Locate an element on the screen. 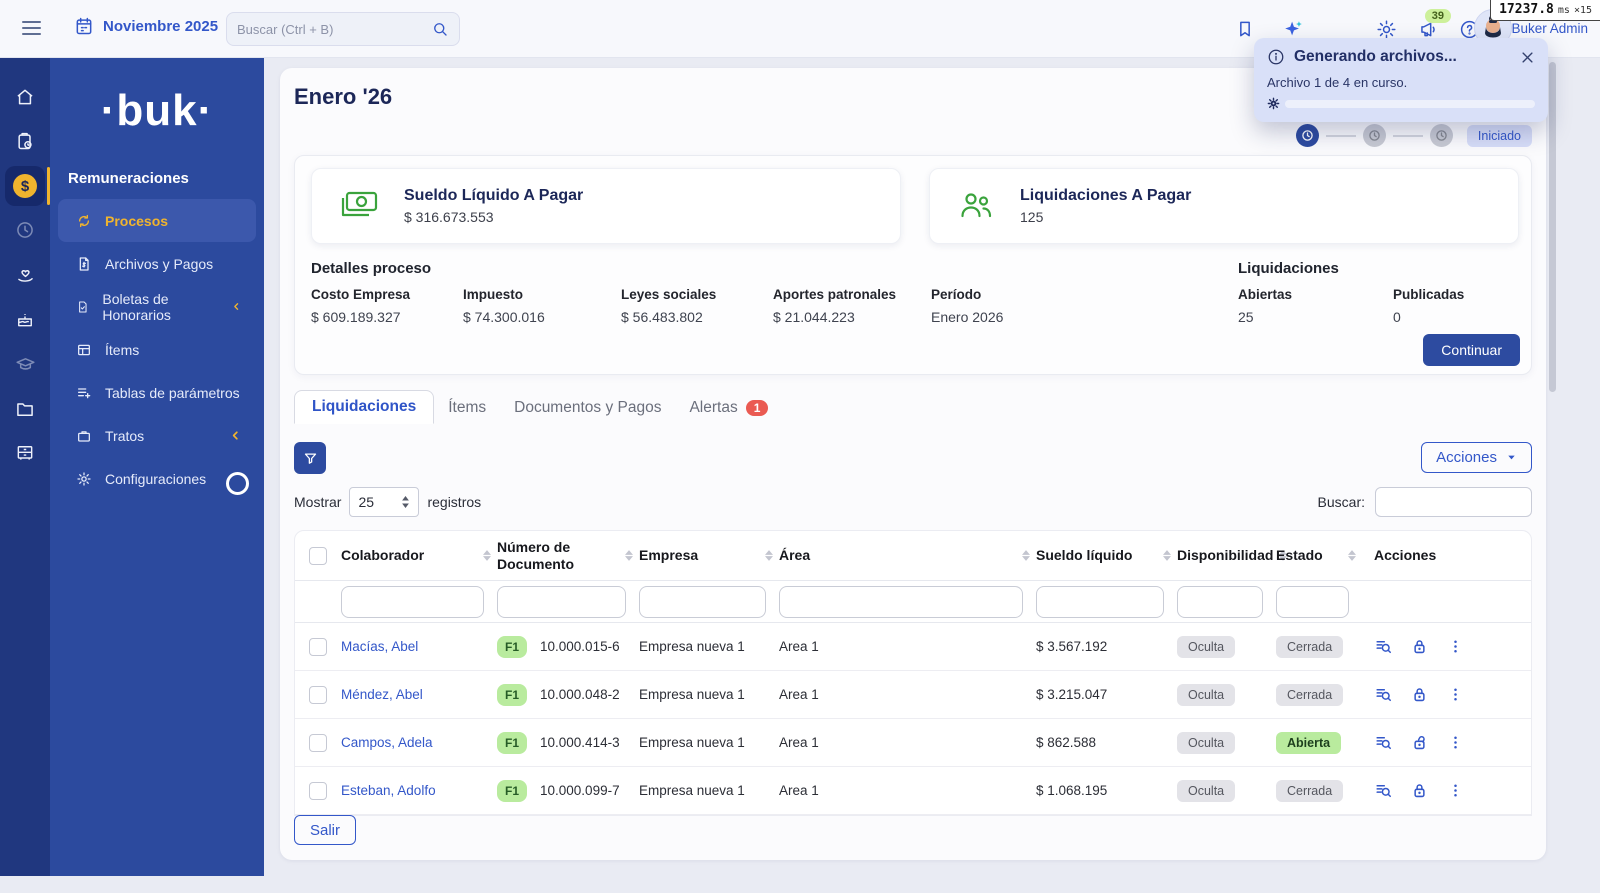 The image size is (1600, 893). page-size-select: 25 is located at coordinates (384, 502).